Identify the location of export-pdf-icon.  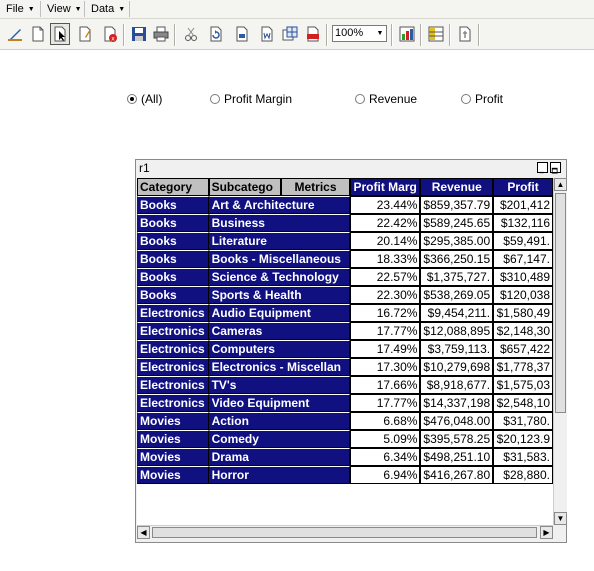
(313, 34).